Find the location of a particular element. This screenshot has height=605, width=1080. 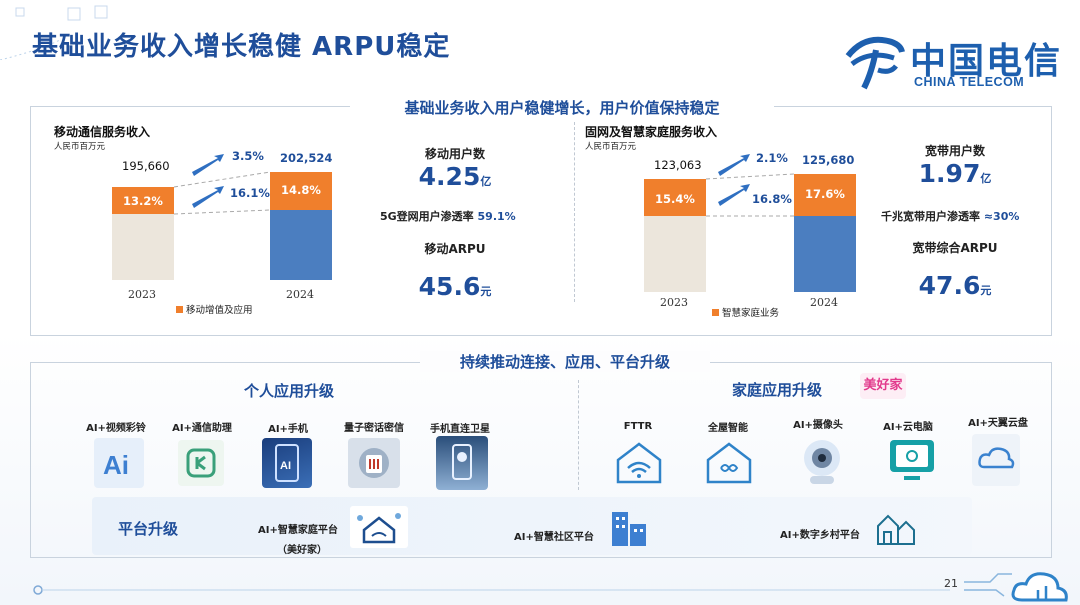

platform-label-rural: AI+数字乡村平台 is located at coordinates (820, 535).